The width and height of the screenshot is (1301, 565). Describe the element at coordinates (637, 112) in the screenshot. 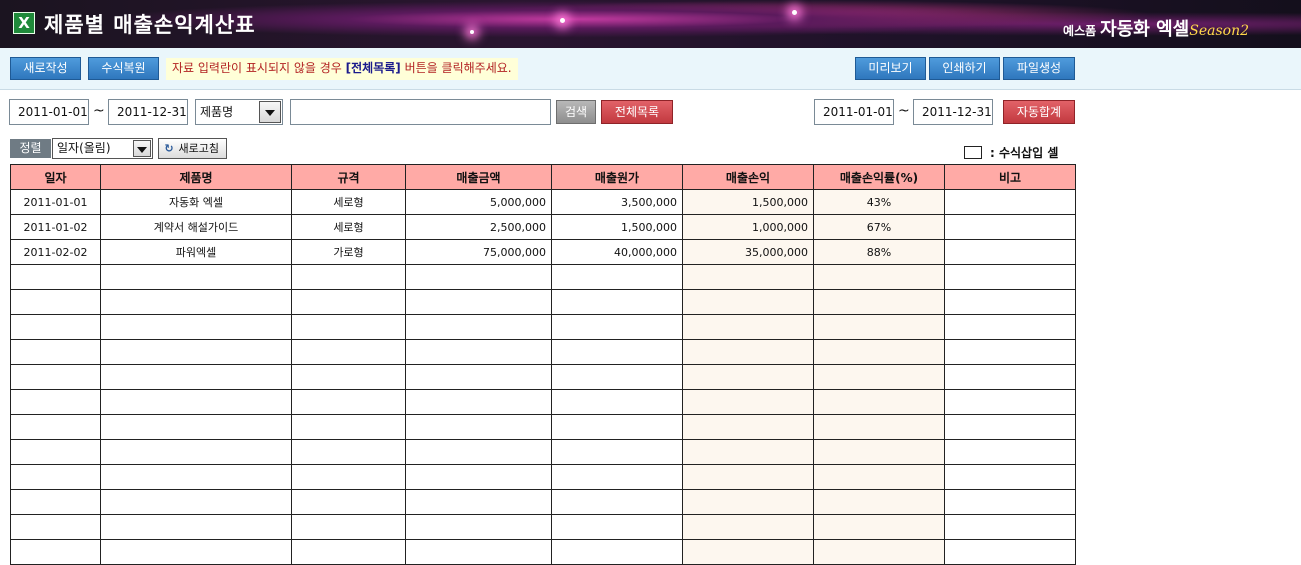

I see `all-list-button: 전체목록` at that location.